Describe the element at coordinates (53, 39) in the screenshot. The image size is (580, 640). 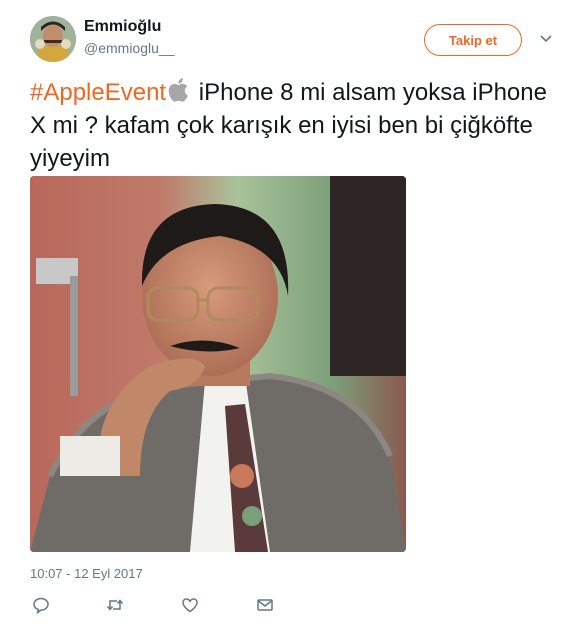
I see `avatar` at that location.